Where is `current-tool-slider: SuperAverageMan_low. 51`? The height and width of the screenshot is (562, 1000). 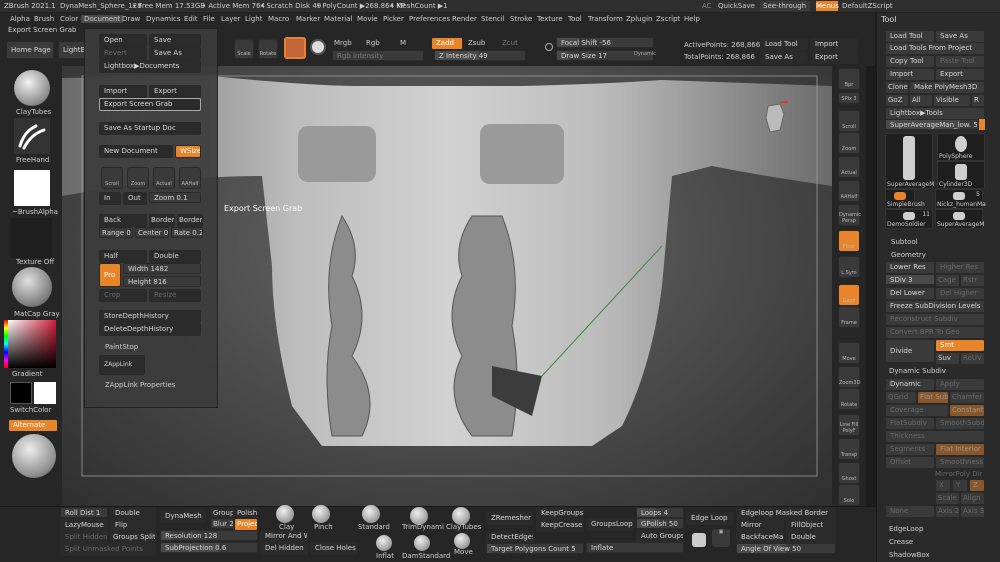
current-tool-slider: SuperAverageMan_low. 51 is located at coordinates (932, 124).